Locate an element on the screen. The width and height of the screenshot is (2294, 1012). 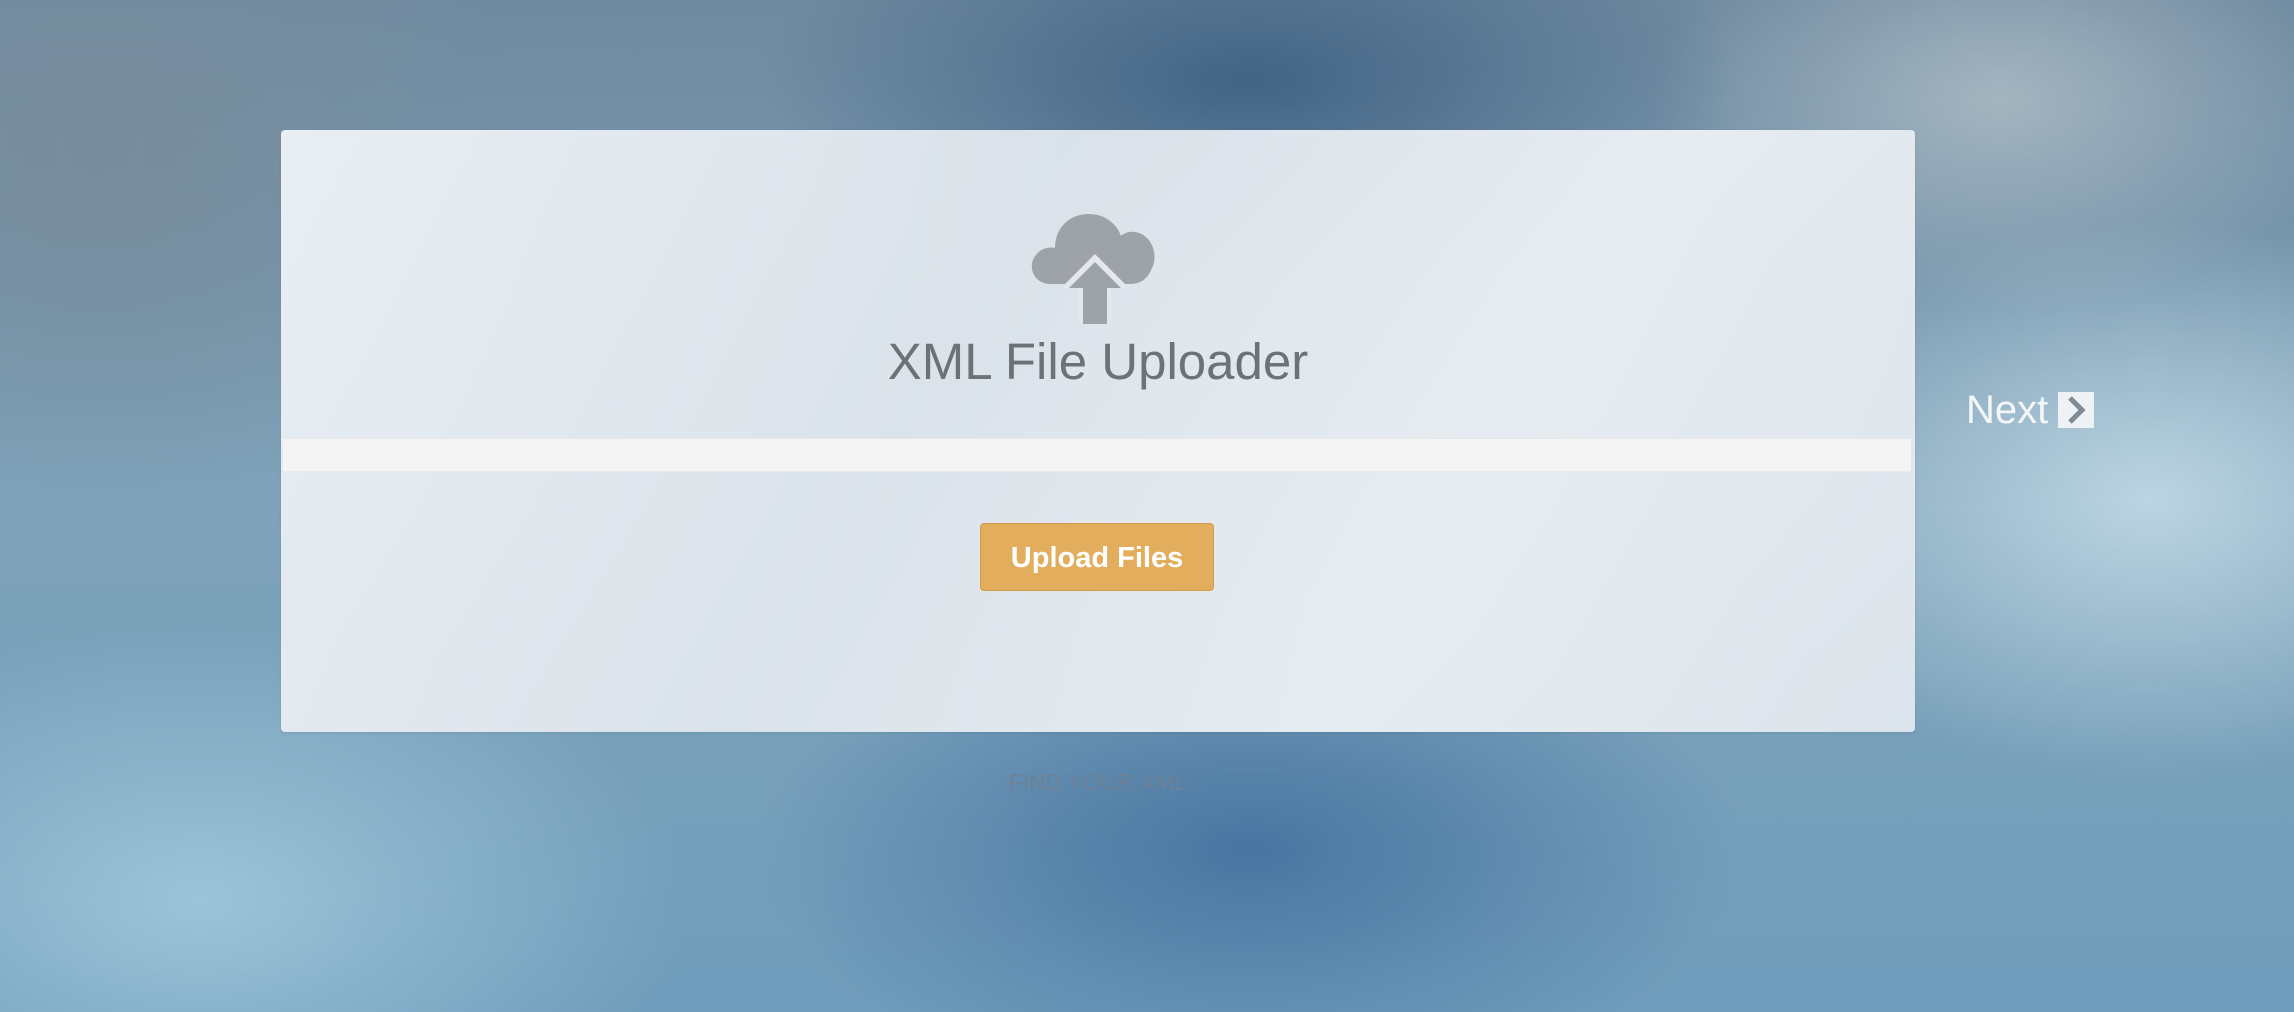
page-title: XML File Uploader is located at coordinates (1098, 361).